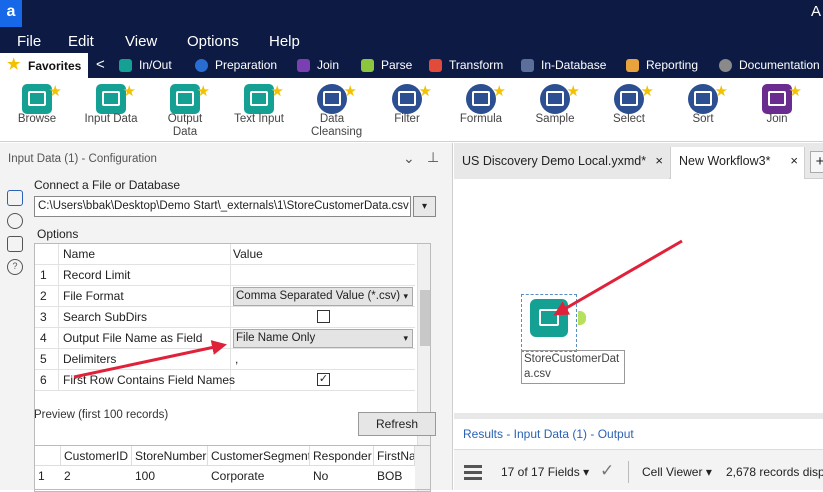 The image size is (823, 492). What do you see at coordinates (47, 338) in the screenshot?
I see `row-number: 4` at bounding box center [47, 338].